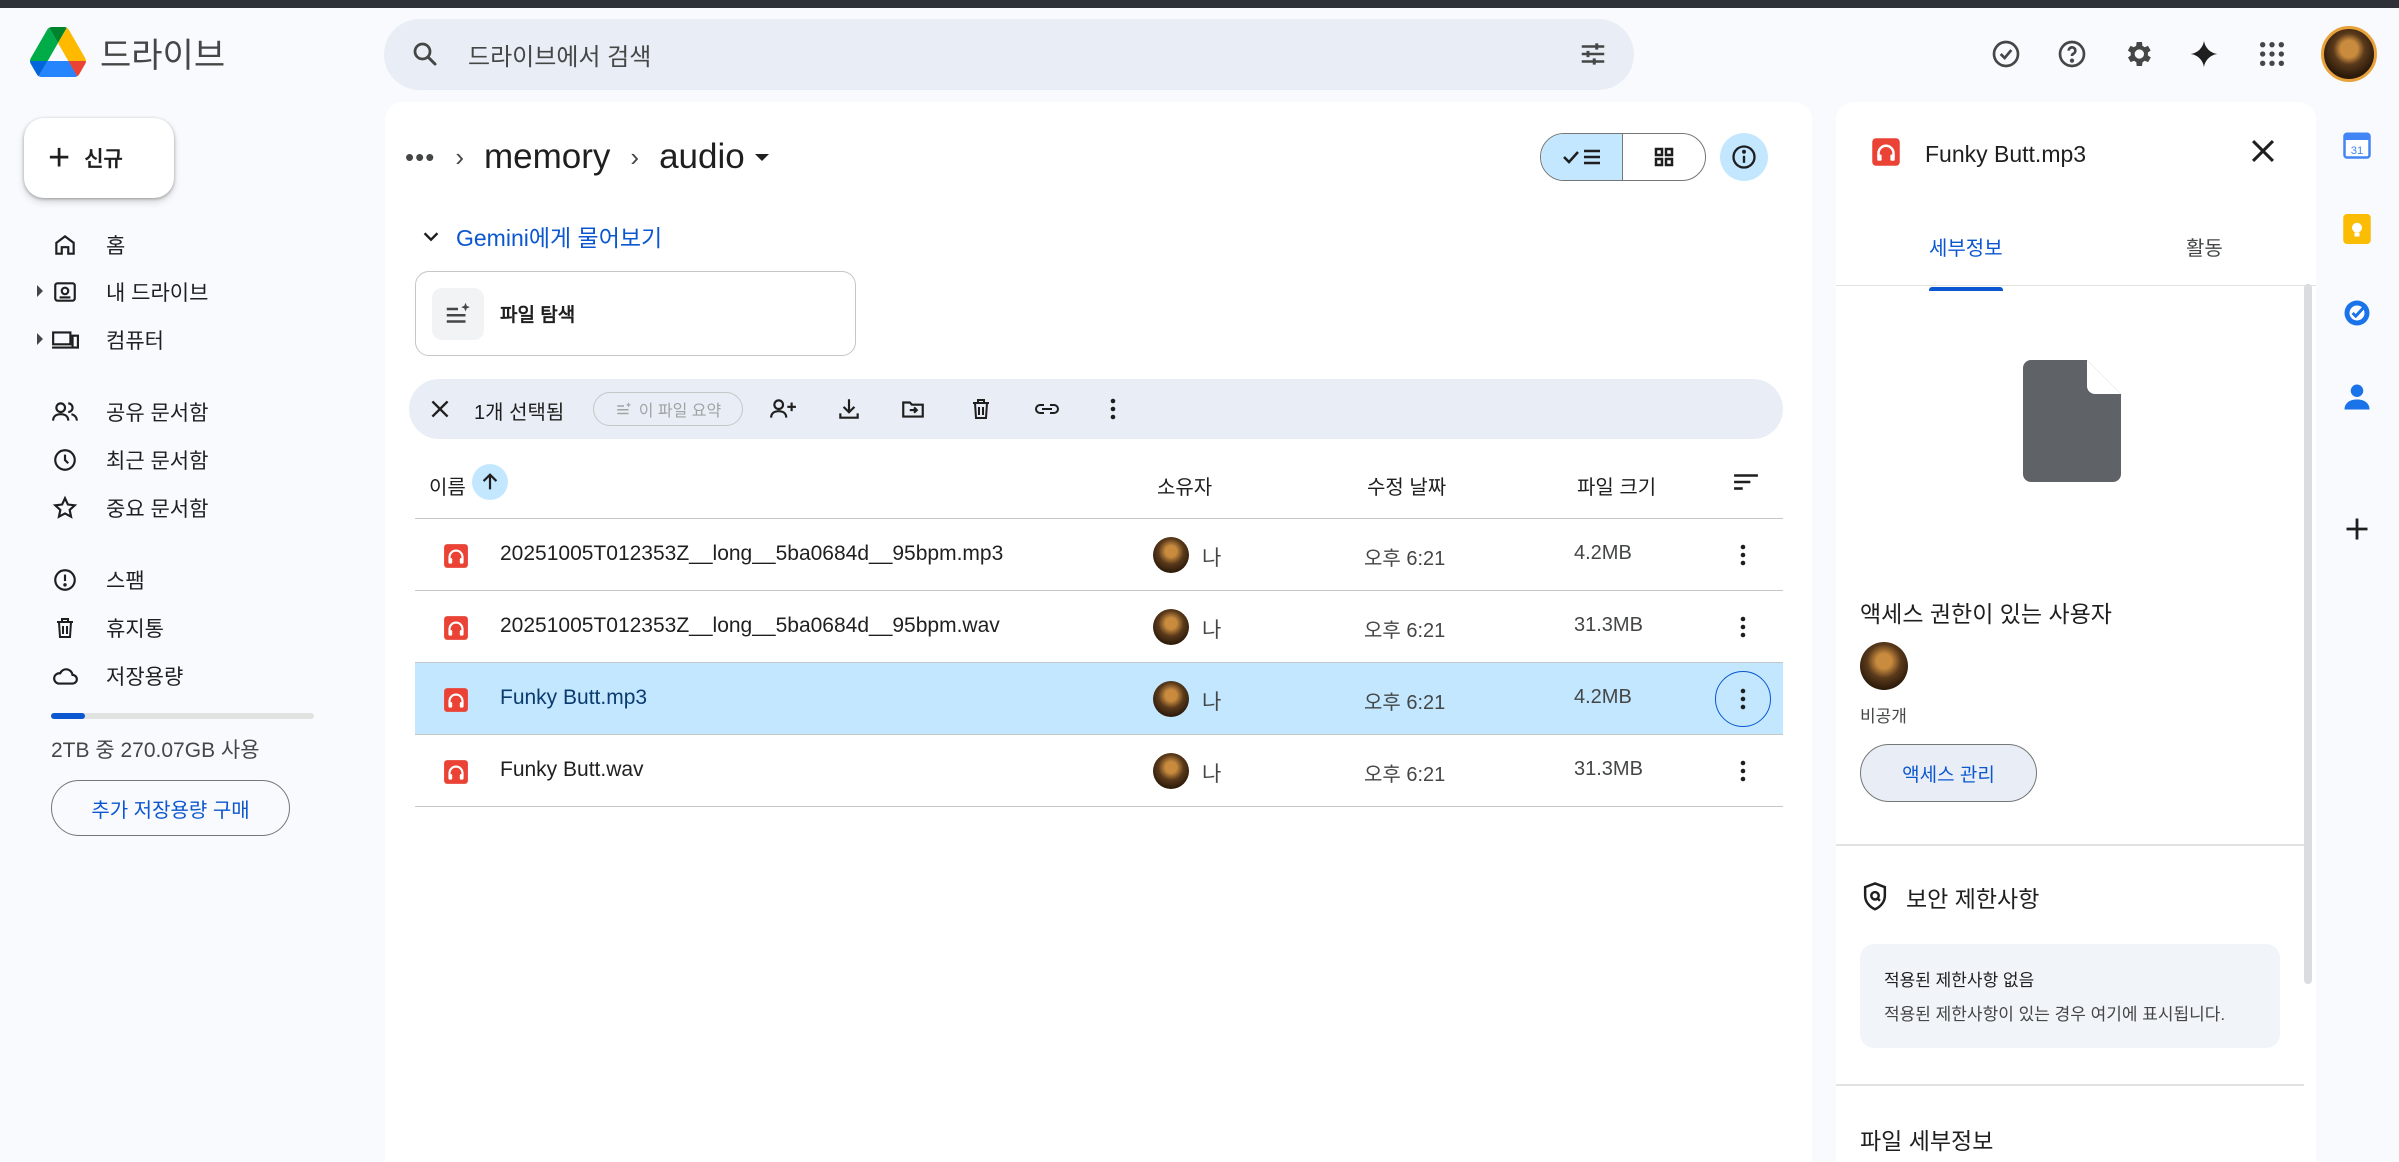  I want to click on owner-avatar, so click(1171, 771).